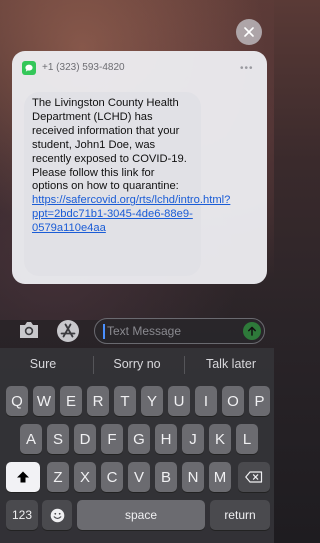 The height and width of the screenshot is (543, 320). Describe the element at coordinates (29, 330) in the screenshot. I see `camera-icon` at that location.